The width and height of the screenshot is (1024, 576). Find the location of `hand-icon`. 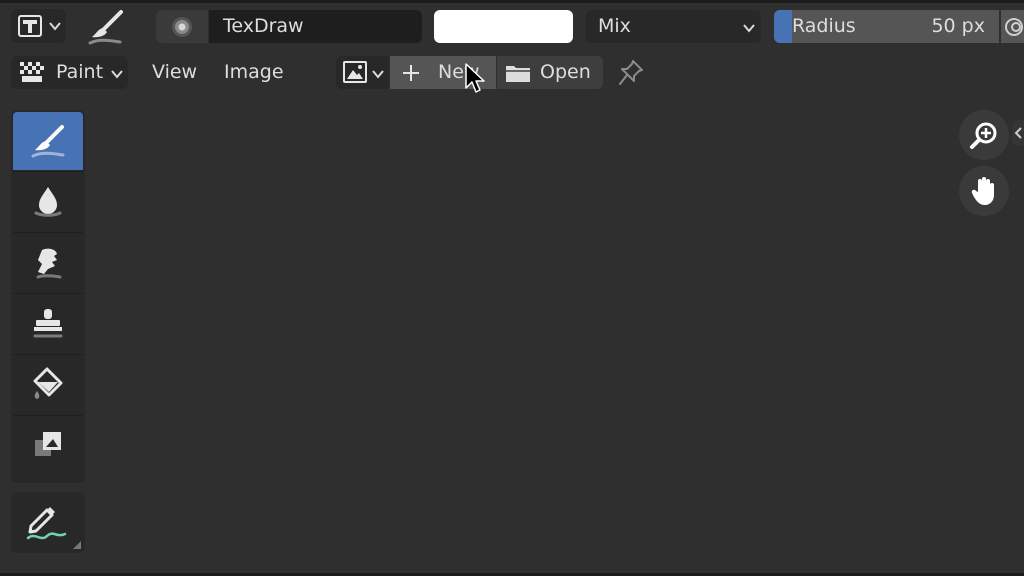

hand-icon is located at coordinates (984, 191).